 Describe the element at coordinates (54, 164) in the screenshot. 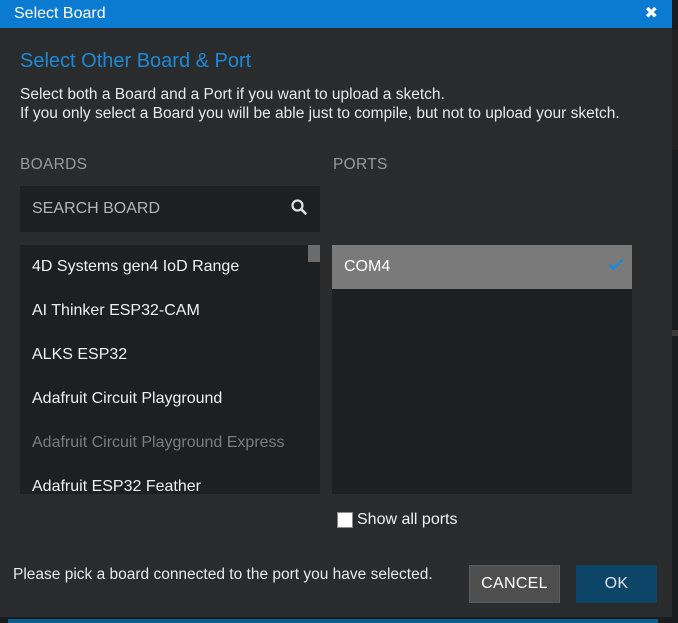

I see `boards-label: BOARDS` at that location.